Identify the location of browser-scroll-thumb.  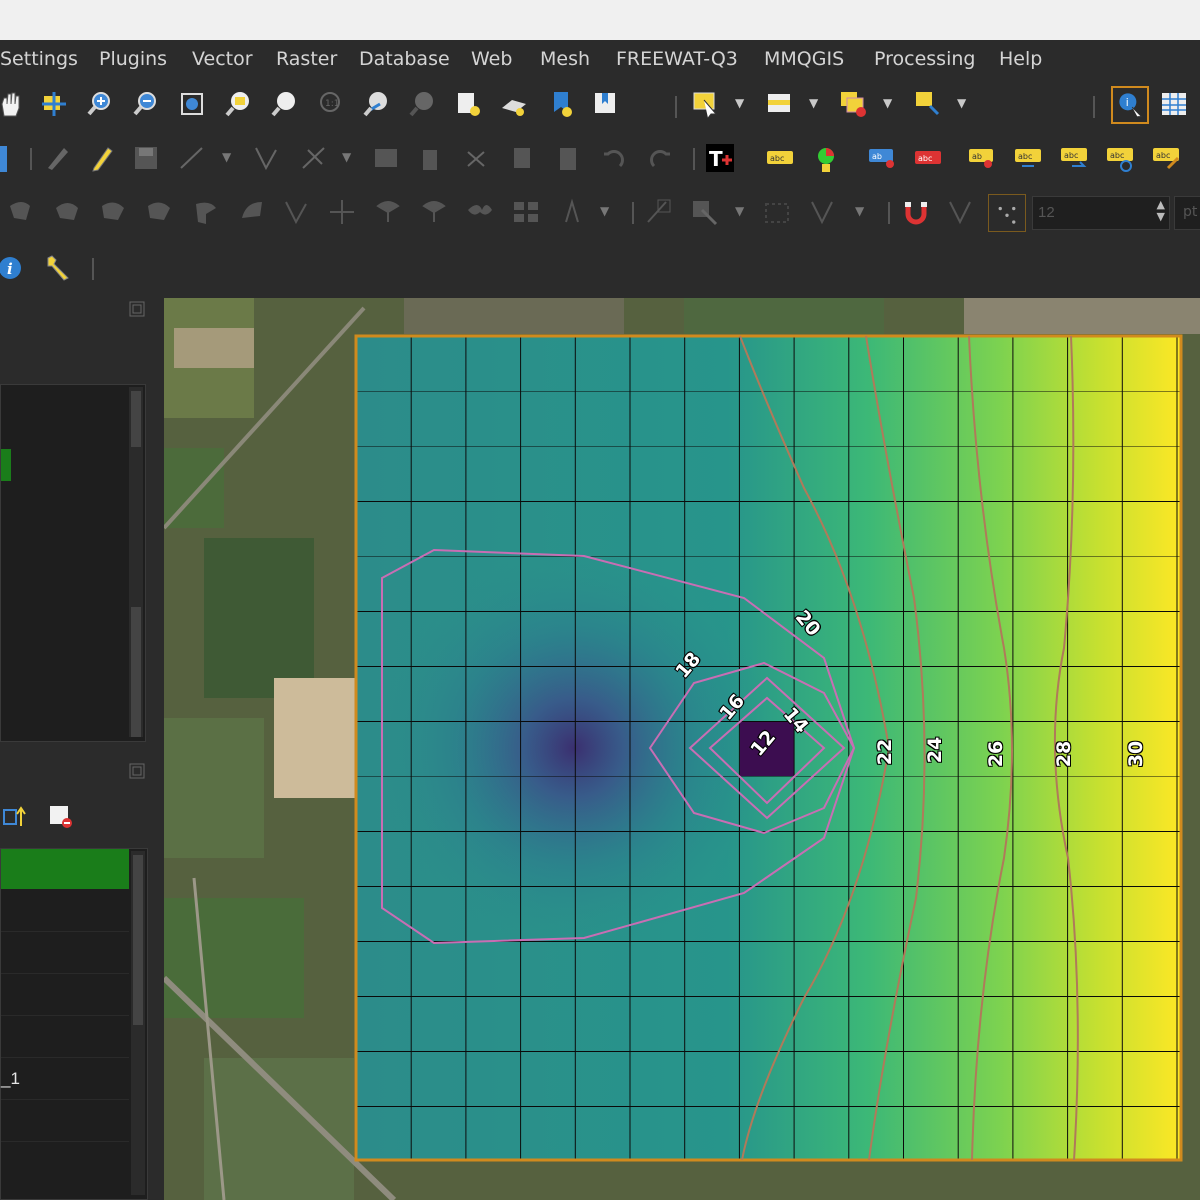
(136, 672).